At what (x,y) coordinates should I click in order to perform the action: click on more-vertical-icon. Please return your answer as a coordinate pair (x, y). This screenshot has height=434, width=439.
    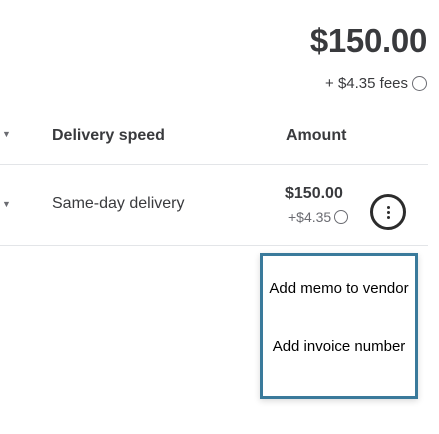
    Looking at the image, I should click on (388, 212).